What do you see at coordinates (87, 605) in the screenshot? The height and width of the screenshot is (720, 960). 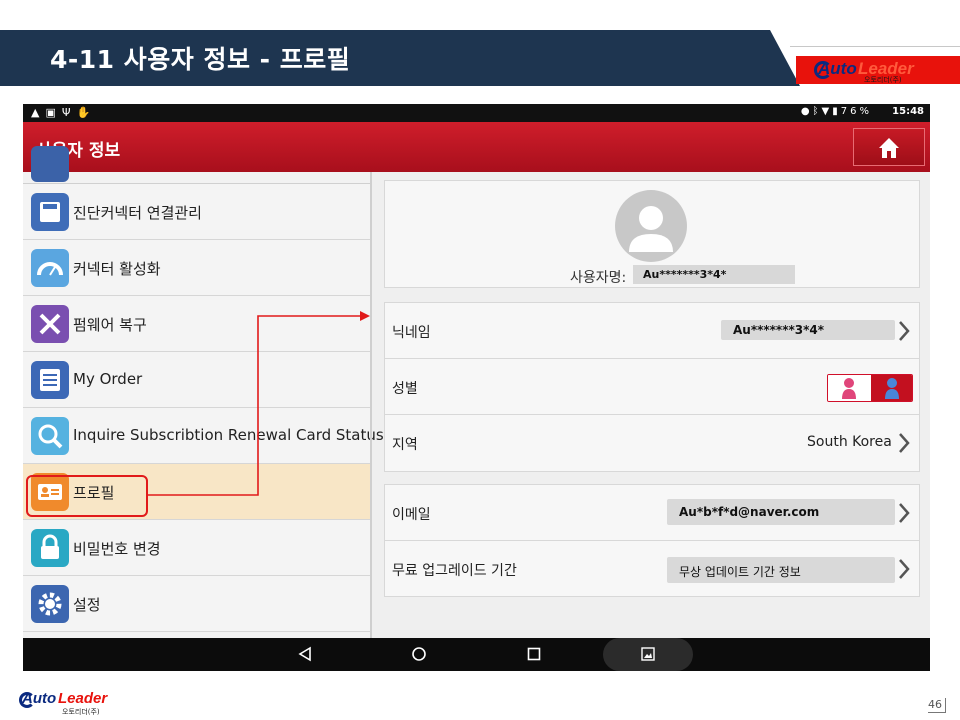 I see `menu-item-label: 설정` at bounding box center [87, 605].